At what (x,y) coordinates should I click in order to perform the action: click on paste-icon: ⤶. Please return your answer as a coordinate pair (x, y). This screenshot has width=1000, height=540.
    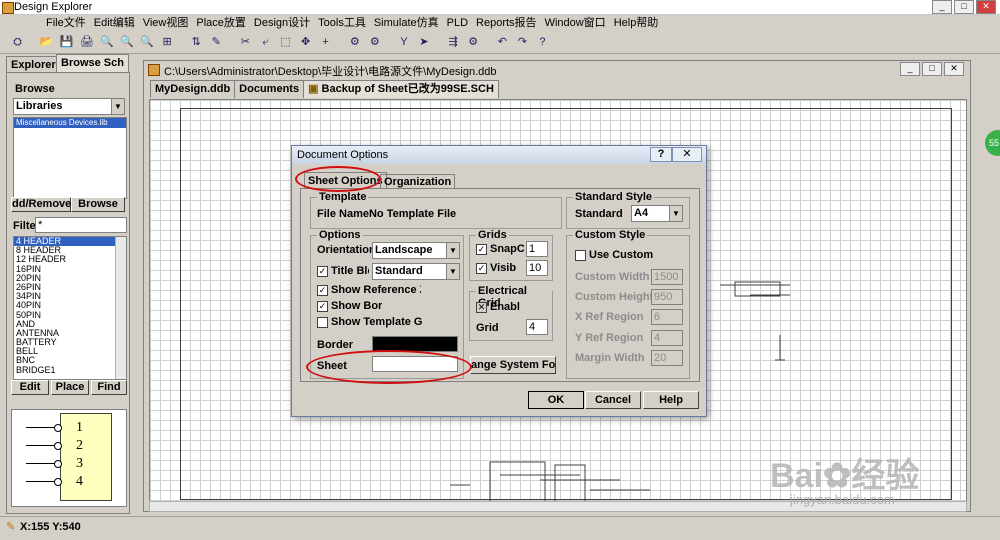
    Looking at the image, I should click on (265, 42).